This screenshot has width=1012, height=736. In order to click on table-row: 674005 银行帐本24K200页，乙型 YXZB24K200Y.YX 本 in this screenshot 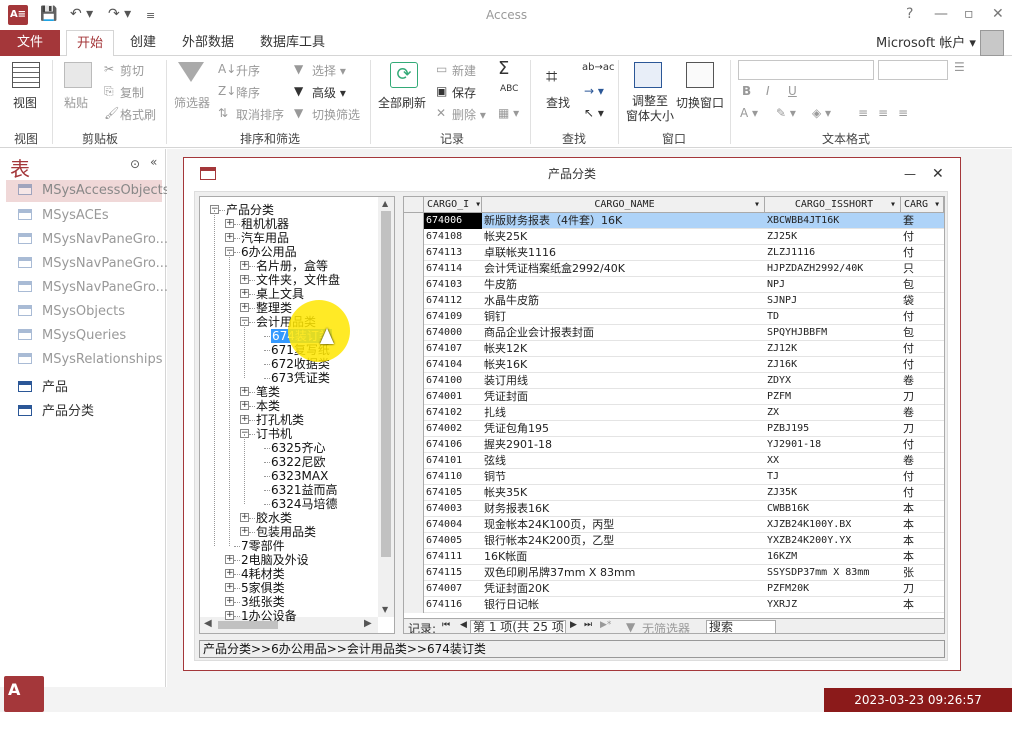, I will do `click(674, 541)`.